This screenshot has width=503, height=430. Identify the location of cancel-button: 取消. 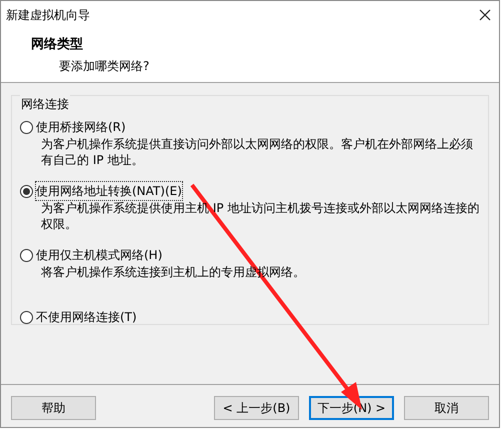
(446, 408).